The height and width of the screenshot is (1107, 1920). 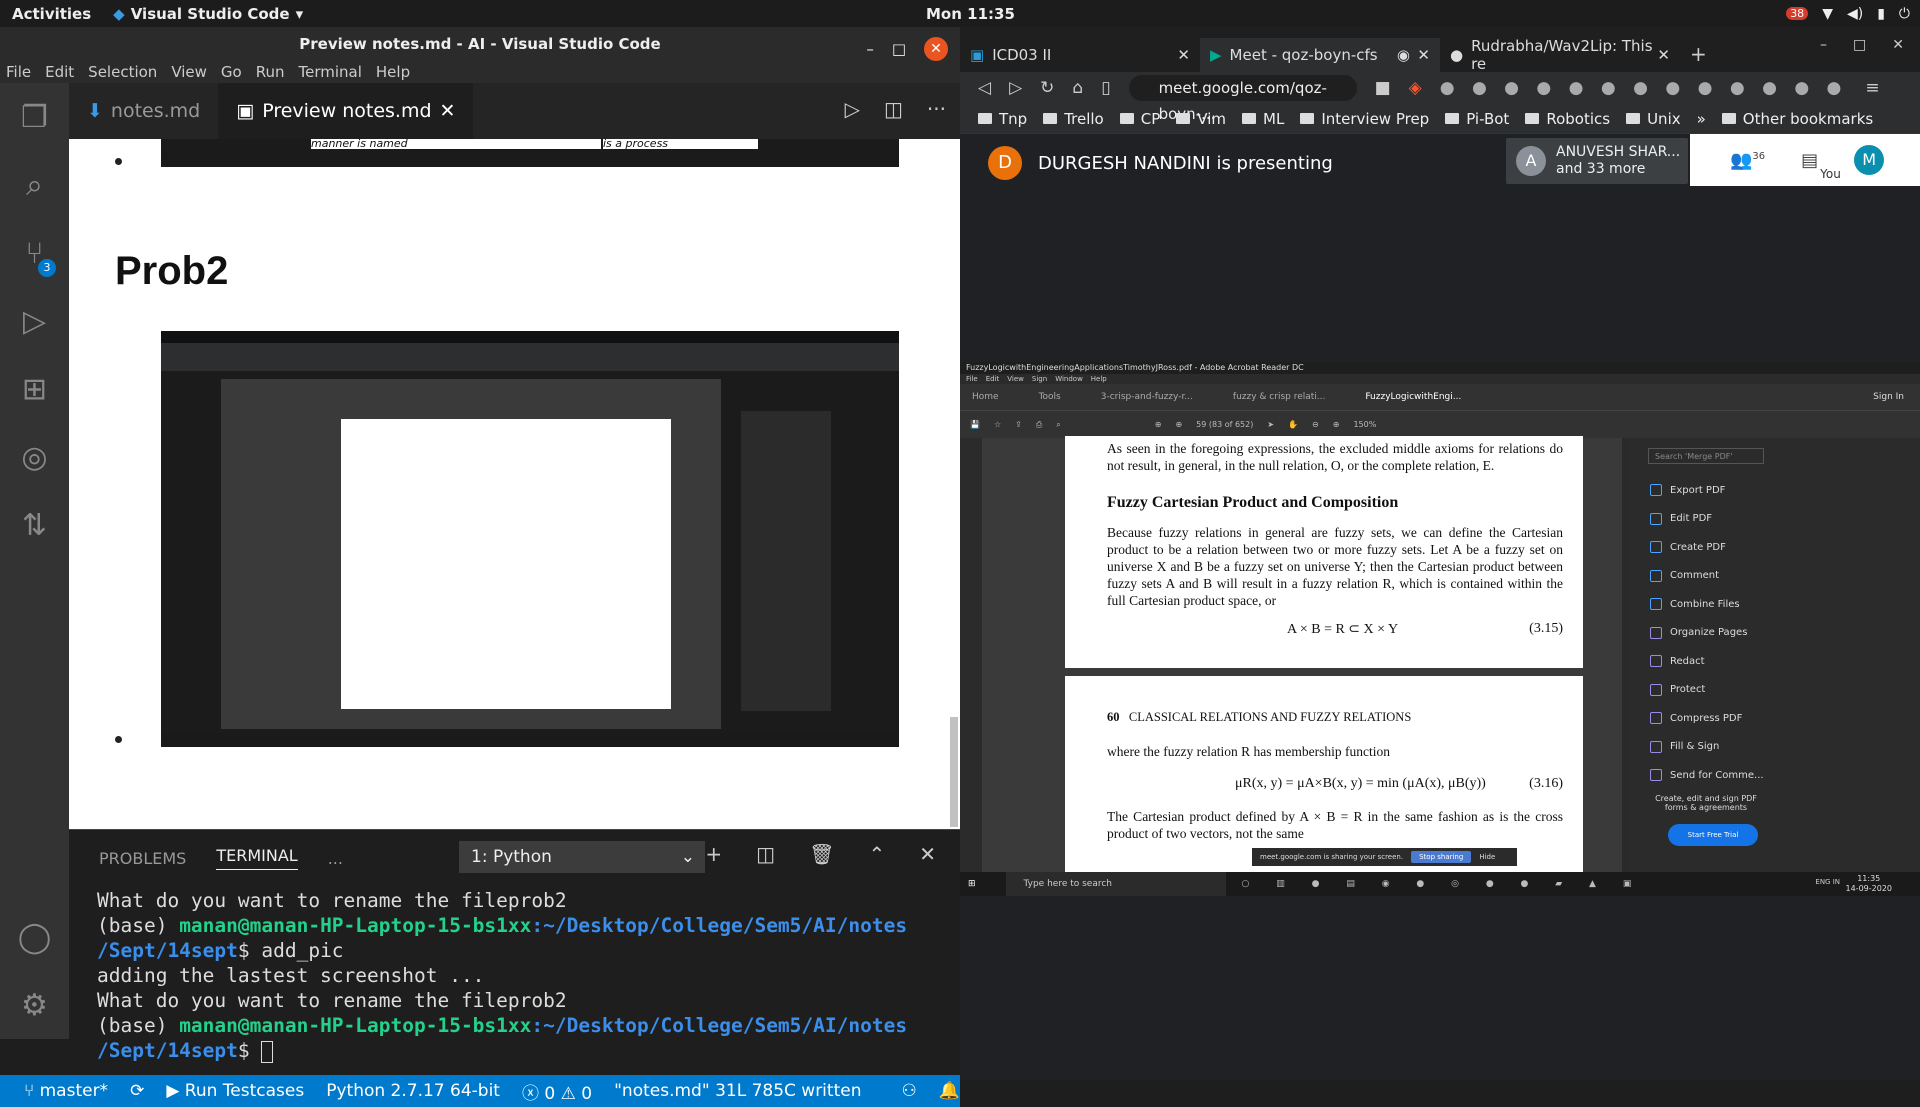 What do you see at coordinates (1364, 424) in the screenshot?
I see `zoom-level: 150%` at bounding box center [1364, 424].